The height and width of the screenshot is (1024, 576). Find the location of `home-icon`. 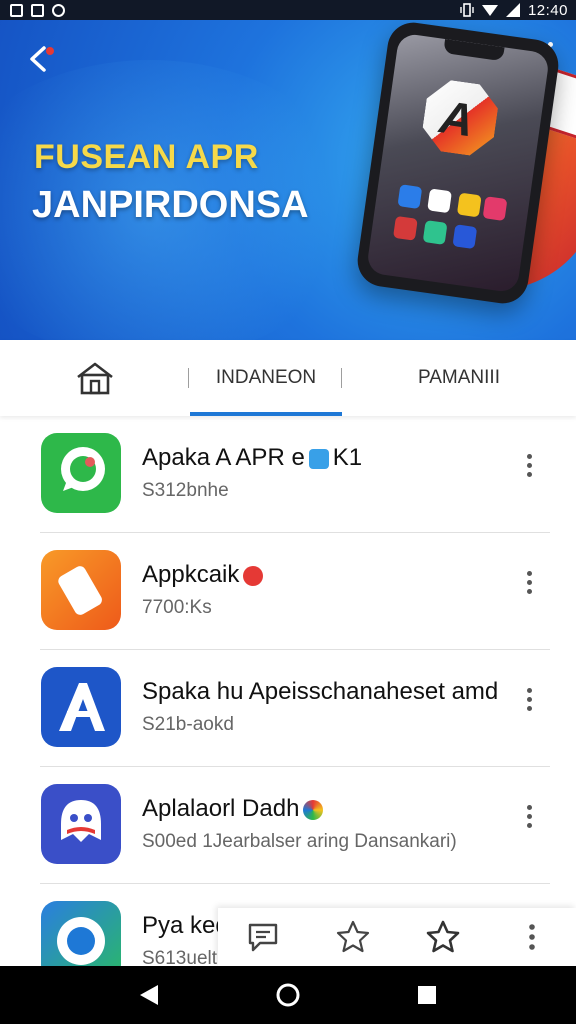

home-icon is located at coordinates (95, 378).